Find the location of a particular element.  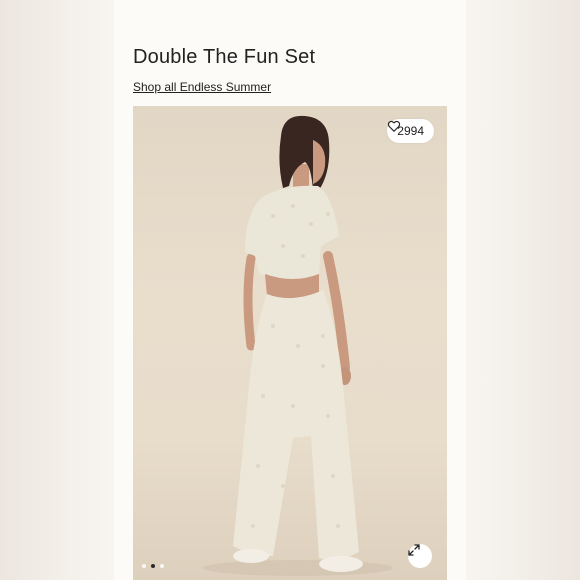

like-count: 2994 is located at coordinates (410, 131).